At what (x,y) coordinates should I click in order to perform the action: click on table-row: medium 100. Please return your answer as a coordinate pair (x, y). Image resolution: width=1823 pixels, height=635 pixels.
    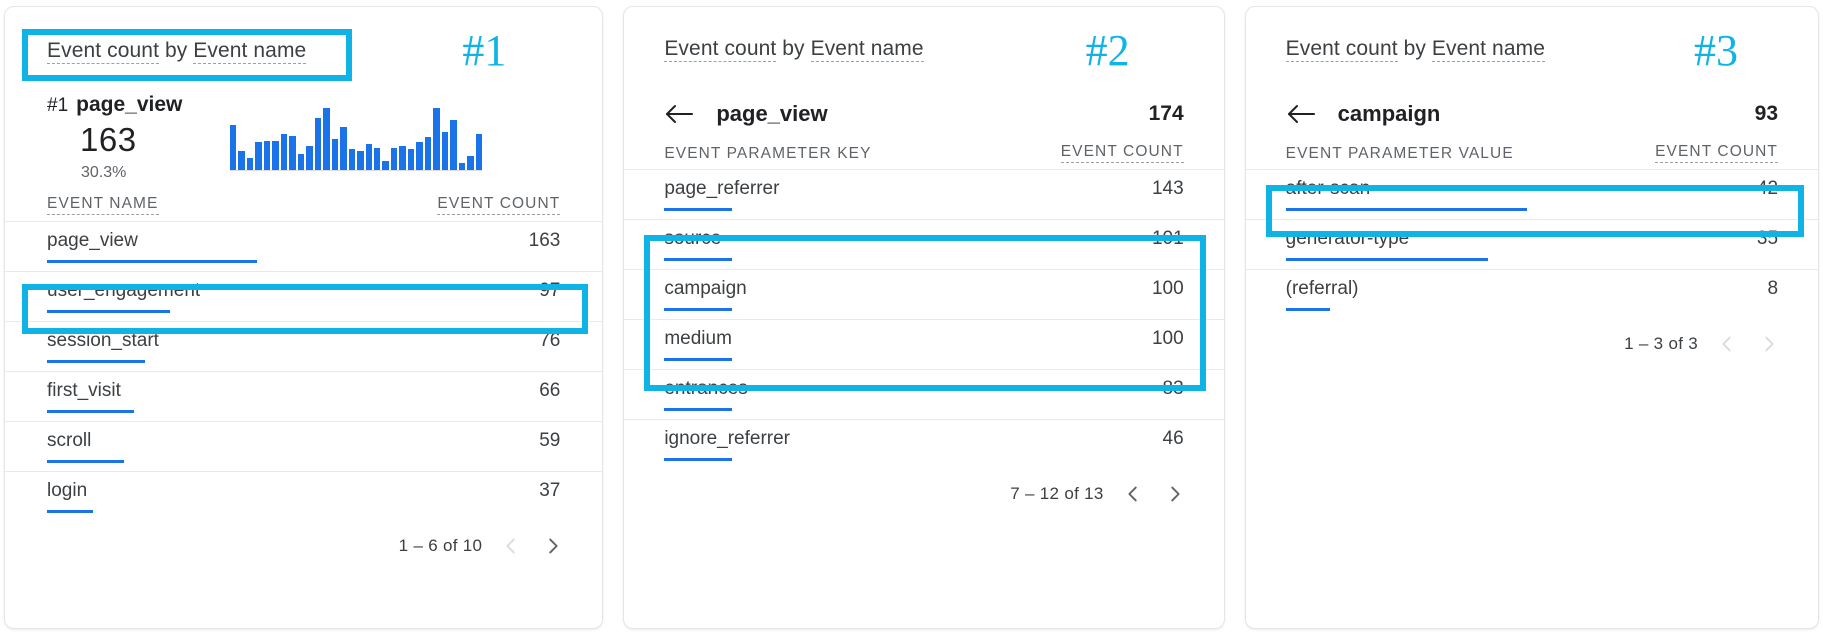
    Looking at the image, I should click on (924, 344).